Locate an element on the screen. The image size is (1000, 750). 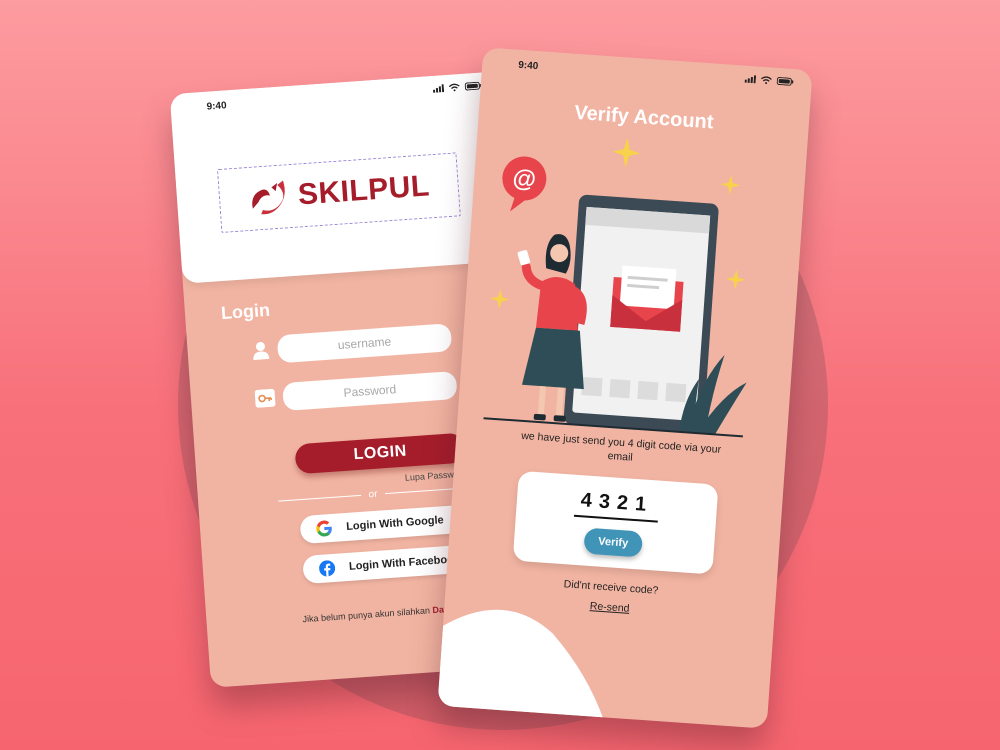
logo-header-card: 9:40 SKILPUL is located at coordinates (341, 177).